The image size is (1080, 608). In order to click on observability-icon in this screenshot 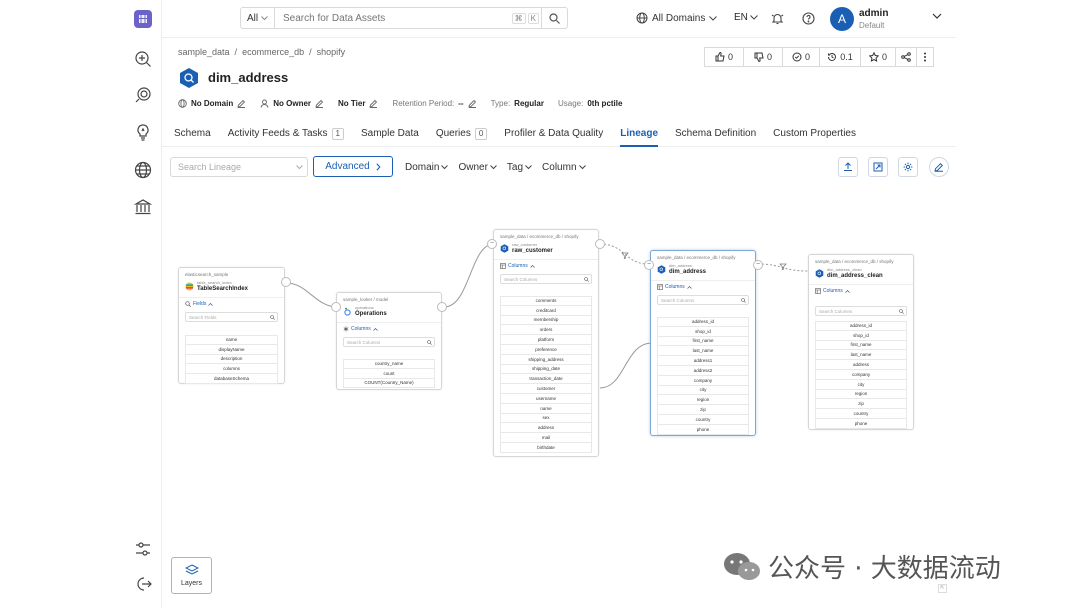, I will do `click(143, 95)`.